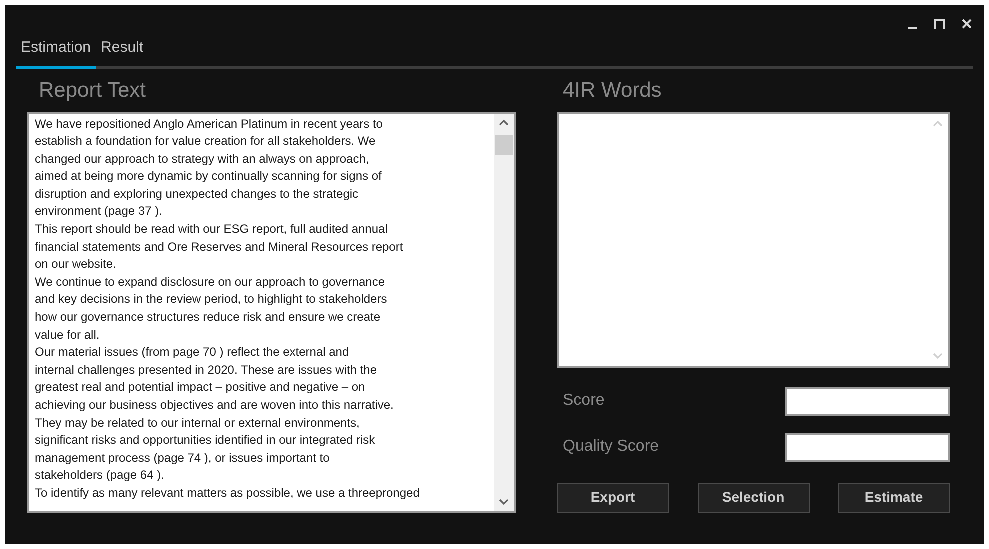 This screenshot has height=549, width=989. Describe the element at coordinates (215, 405) in the screenshot. I see `text-line: achieving our business objectives and are woven into this narrative.` at that location.